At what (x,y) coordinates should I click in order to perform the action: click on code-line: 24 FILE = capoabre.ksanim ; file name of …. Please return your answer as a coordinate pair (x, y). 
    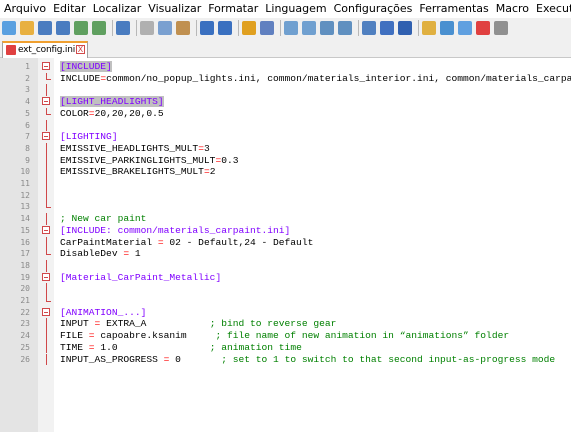
    Looking at the image, I should click on (285, 336).